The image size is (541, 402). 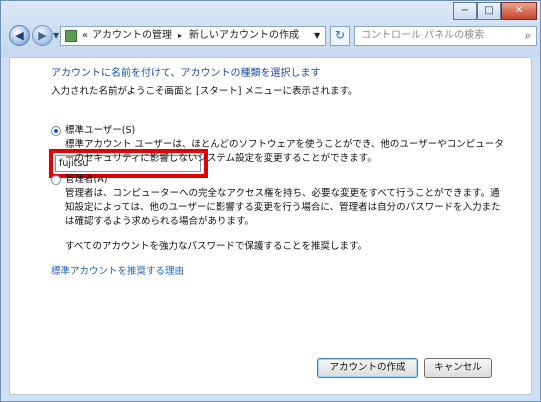 What do you see at coordinates (56, 180) in the screenshot?
I see `administrator-radio` at bounding box center [56, 180].